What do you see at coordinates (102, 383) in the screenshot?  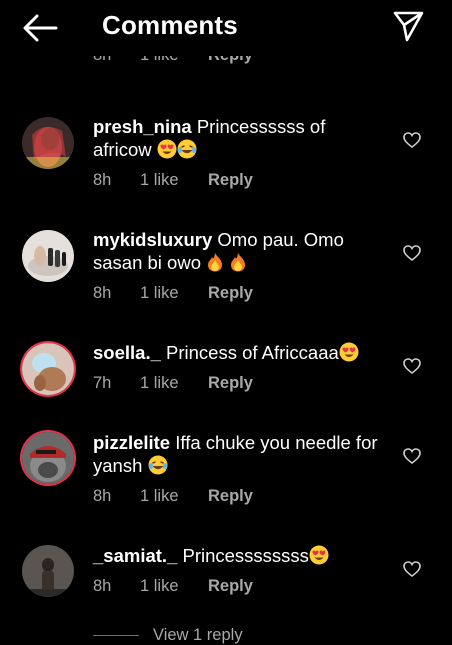 I see `comment-time: 7h` at bounding box center [102, 383].